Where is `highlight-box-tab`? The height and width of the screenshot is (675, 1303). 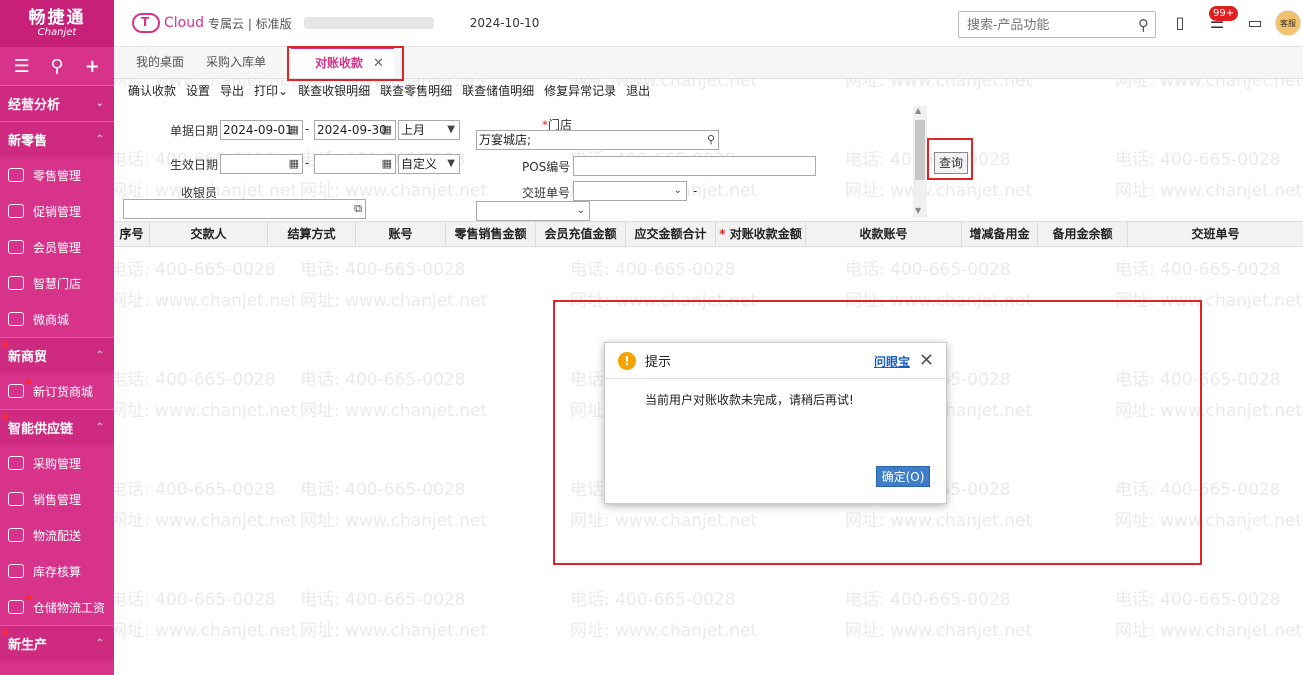
highlight-box-tab is located at coordinates (345, 63).